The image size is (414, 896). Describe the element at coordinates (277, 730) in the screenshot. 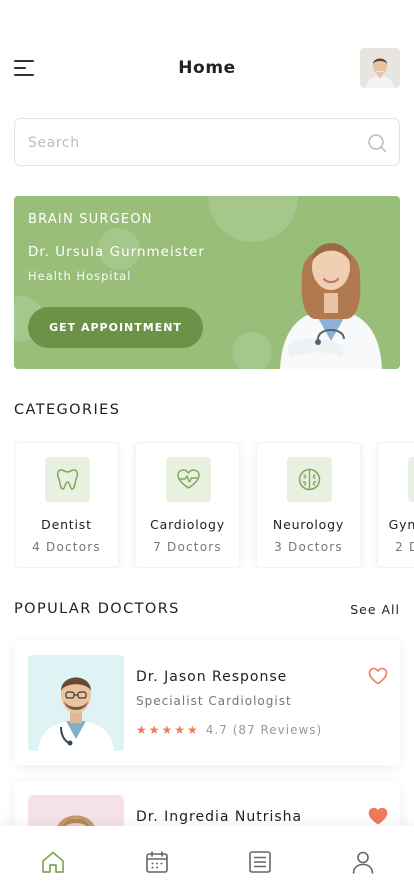

I see `review-count: (87 Reviews)` at that location.